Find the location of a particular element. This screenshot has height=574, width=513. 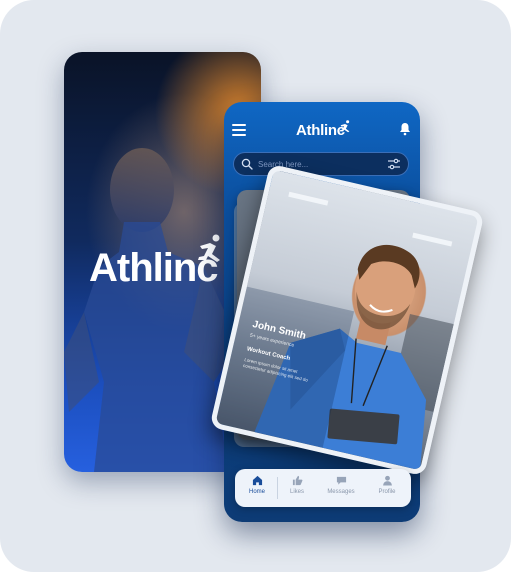

filter-sliders-icon is located at coordinates (394, 164).